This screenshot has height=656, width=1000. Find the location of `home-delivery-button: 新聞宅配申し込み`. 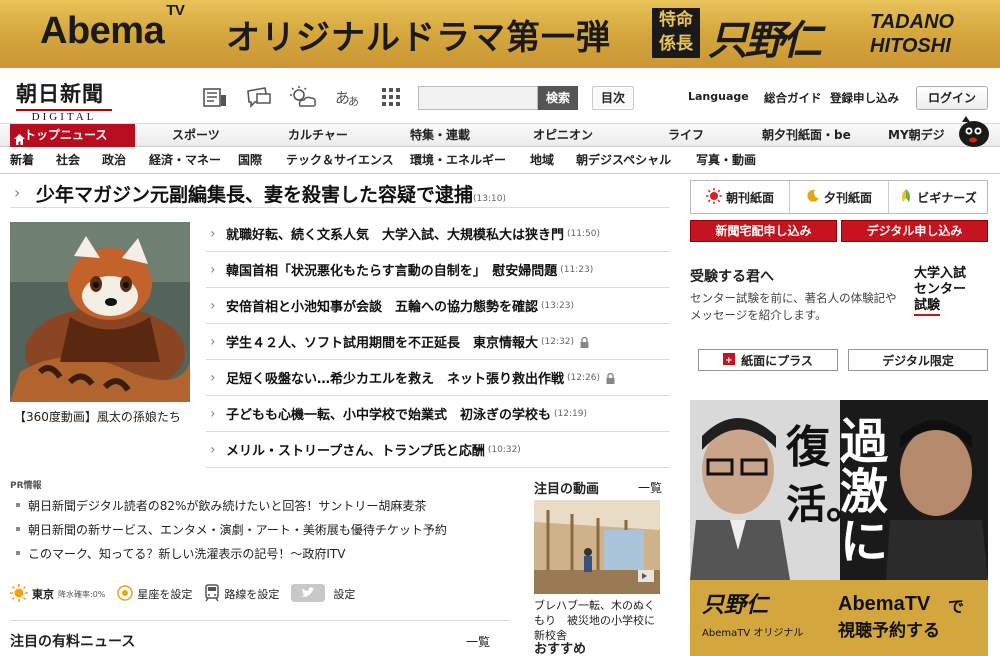

home-delivery-button: 新聞宅配申し込み is located at coordinates (763, 231).